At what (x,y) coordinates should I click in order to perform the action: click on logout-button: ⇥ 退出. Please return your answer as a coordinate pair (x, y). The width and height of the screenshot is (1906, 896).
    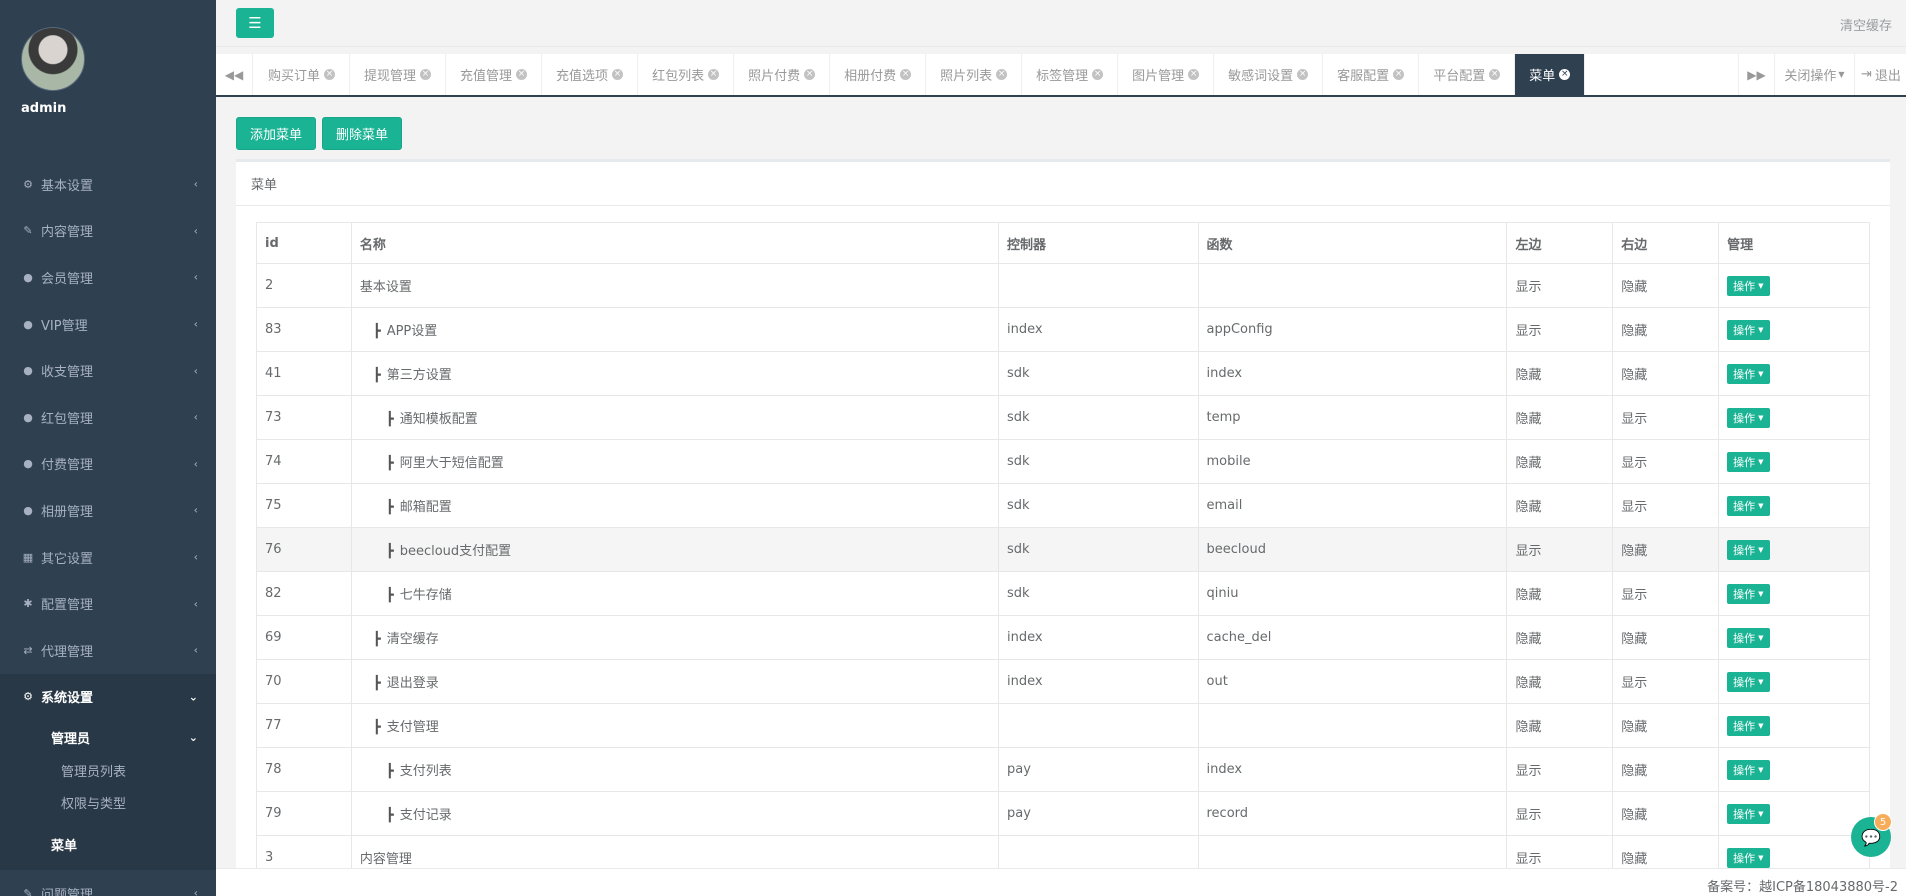
    Looking at the image, I should click on (1880, 74).